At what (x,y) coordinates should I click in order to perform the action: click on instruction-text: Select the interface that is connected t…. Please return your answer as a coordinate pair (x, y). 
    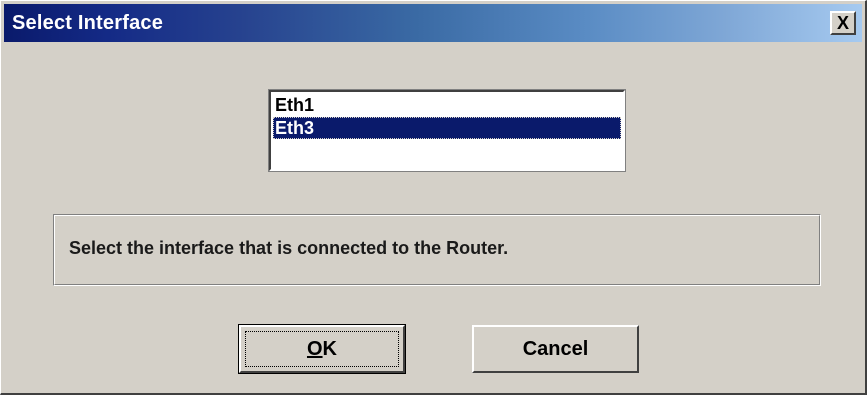
    Looking at the image, I should click on (289, 248).